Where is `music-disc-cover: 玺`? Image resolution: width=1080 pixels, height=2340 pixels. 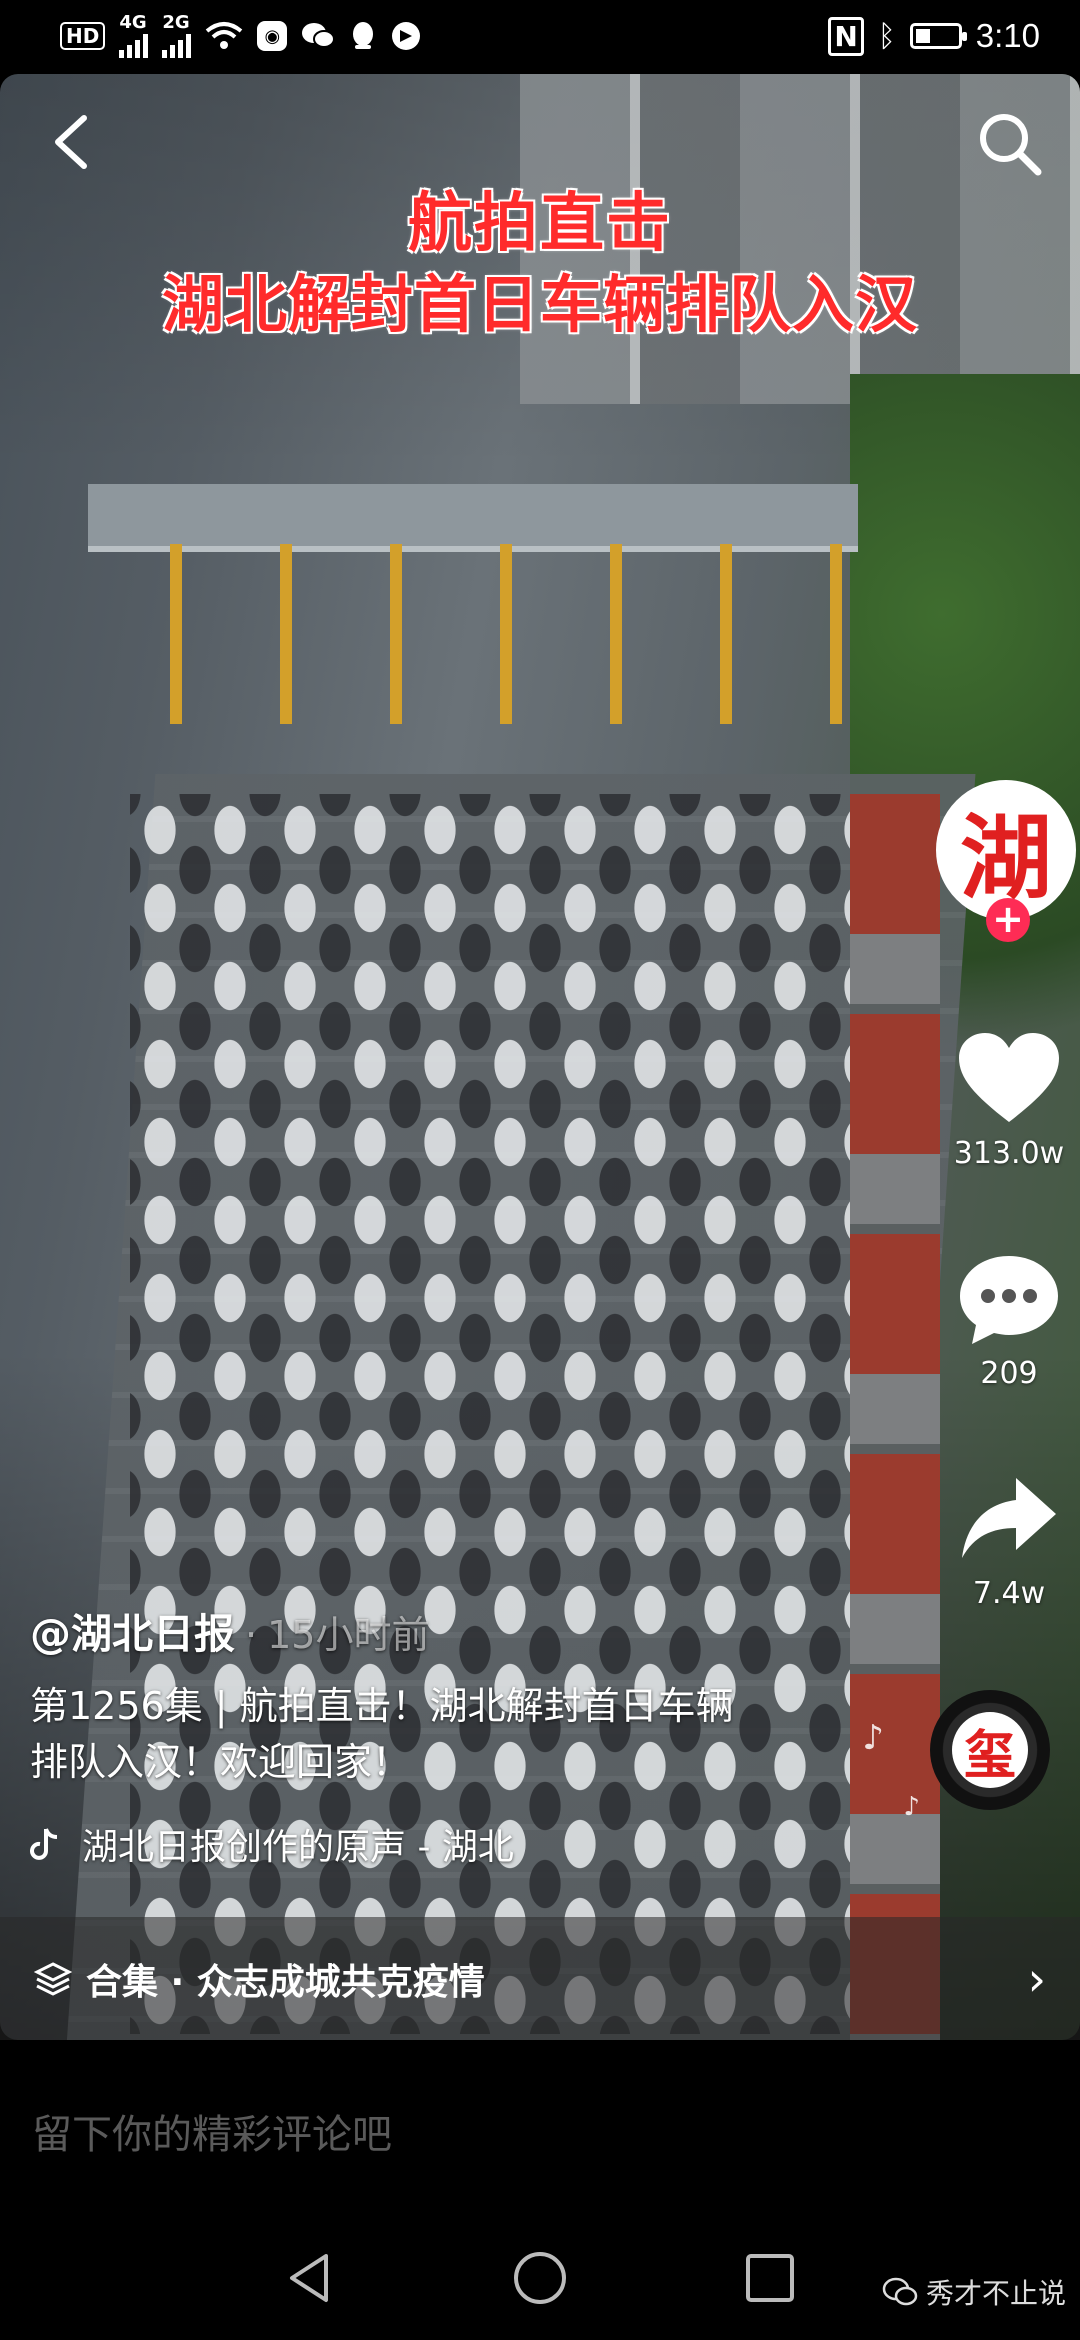 music-disc-cover: 玺 is located at coordinates (990, 1750).